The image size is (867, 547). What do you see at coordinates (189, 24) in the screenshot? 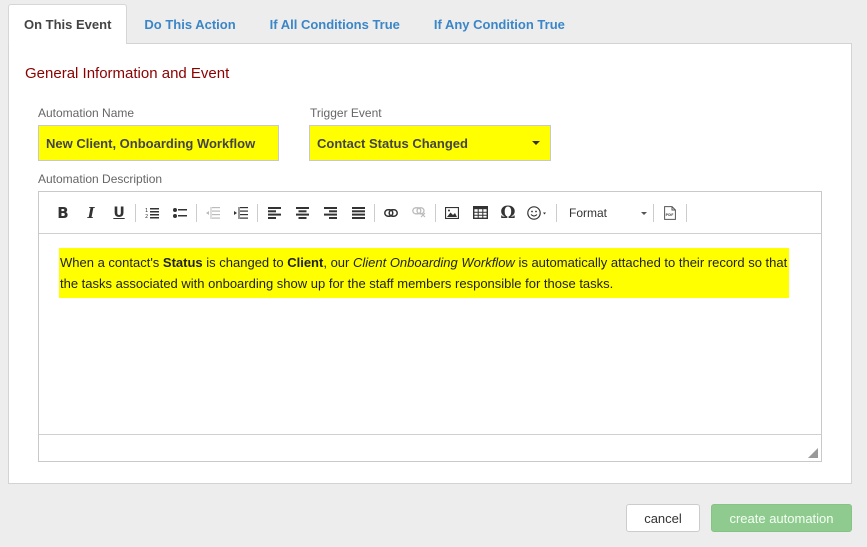
I see `tab-do-this-action: Do This Action` at bounding box center [189, 24].